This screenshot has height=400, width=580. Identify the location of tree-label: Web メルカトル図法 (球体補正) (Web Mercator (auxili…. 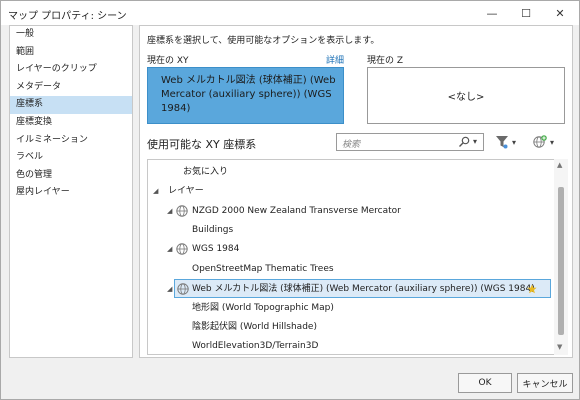
(363, 289).